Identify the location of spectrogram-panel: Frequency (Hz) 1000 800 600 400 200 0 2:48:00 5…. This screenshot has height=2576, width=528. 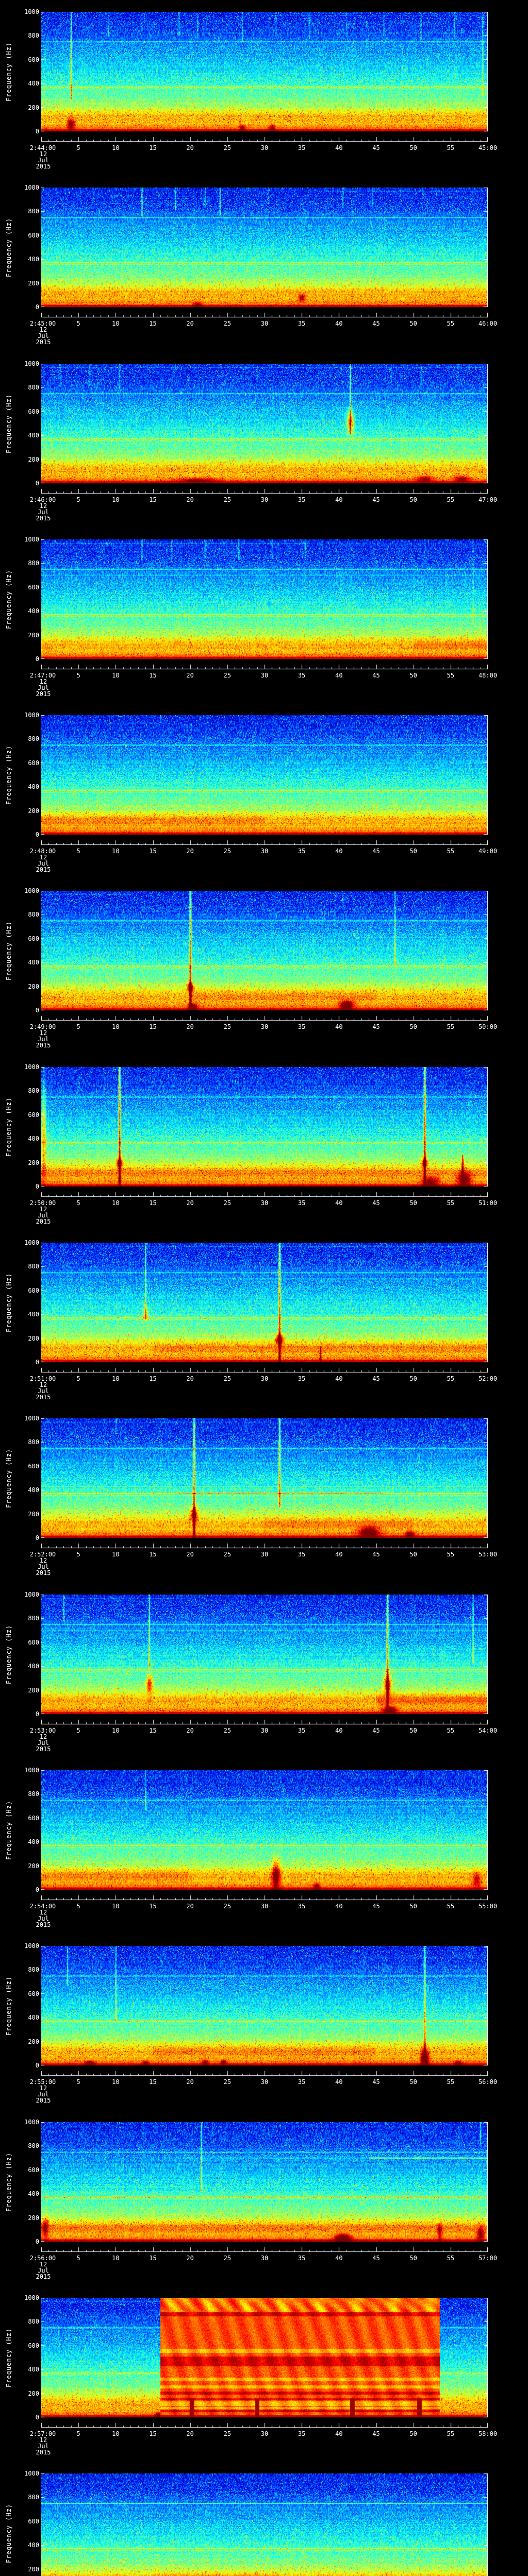
(264, 791).